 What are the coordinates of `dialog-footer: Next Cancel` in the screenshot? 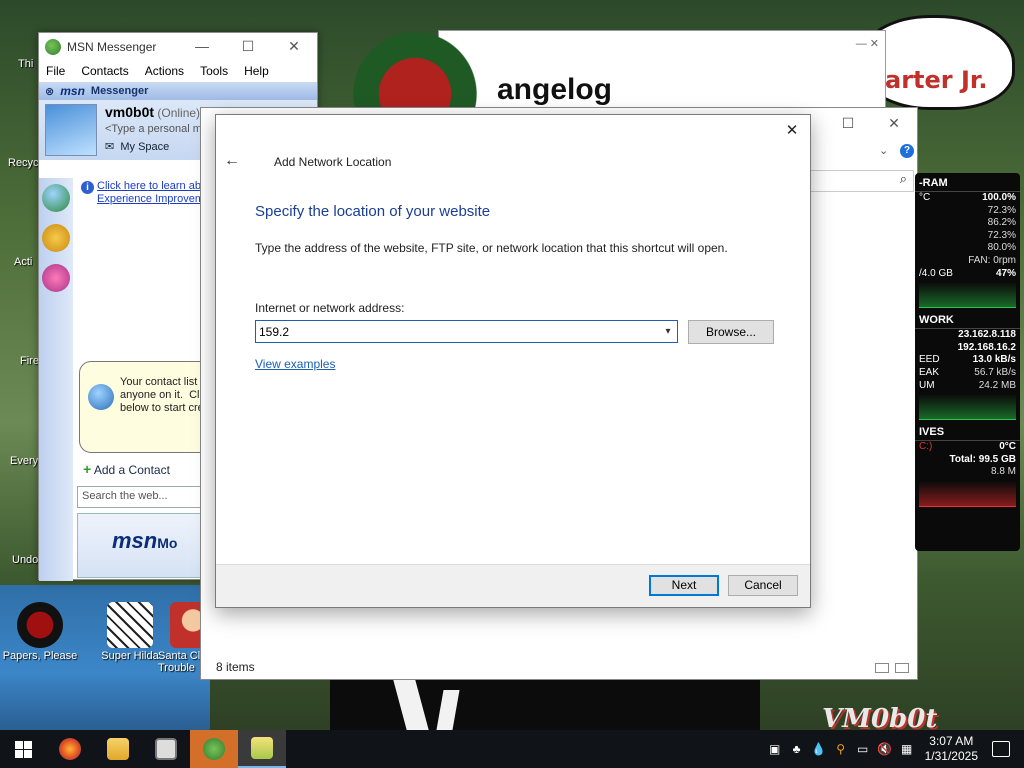 It's located at (513, 585).